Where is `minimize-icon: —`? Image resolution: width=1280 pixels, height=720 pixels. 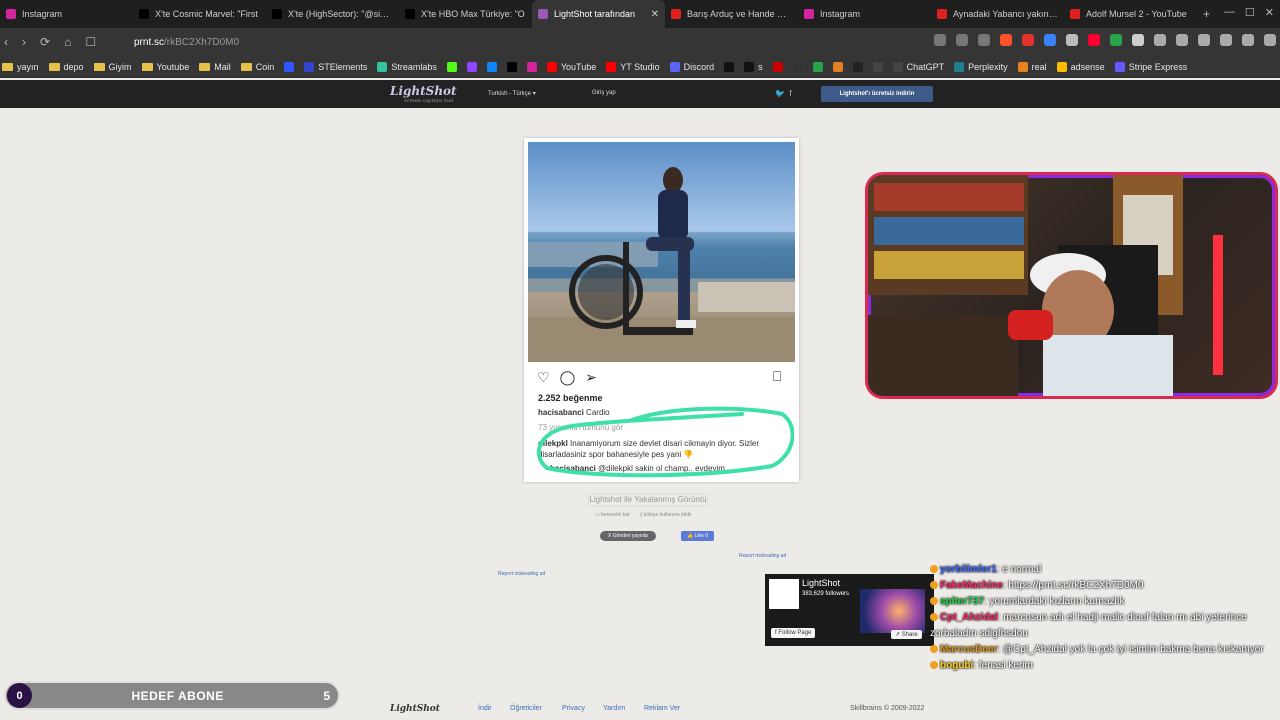
minimize-icon: — is located at coordinates (1229, 12).